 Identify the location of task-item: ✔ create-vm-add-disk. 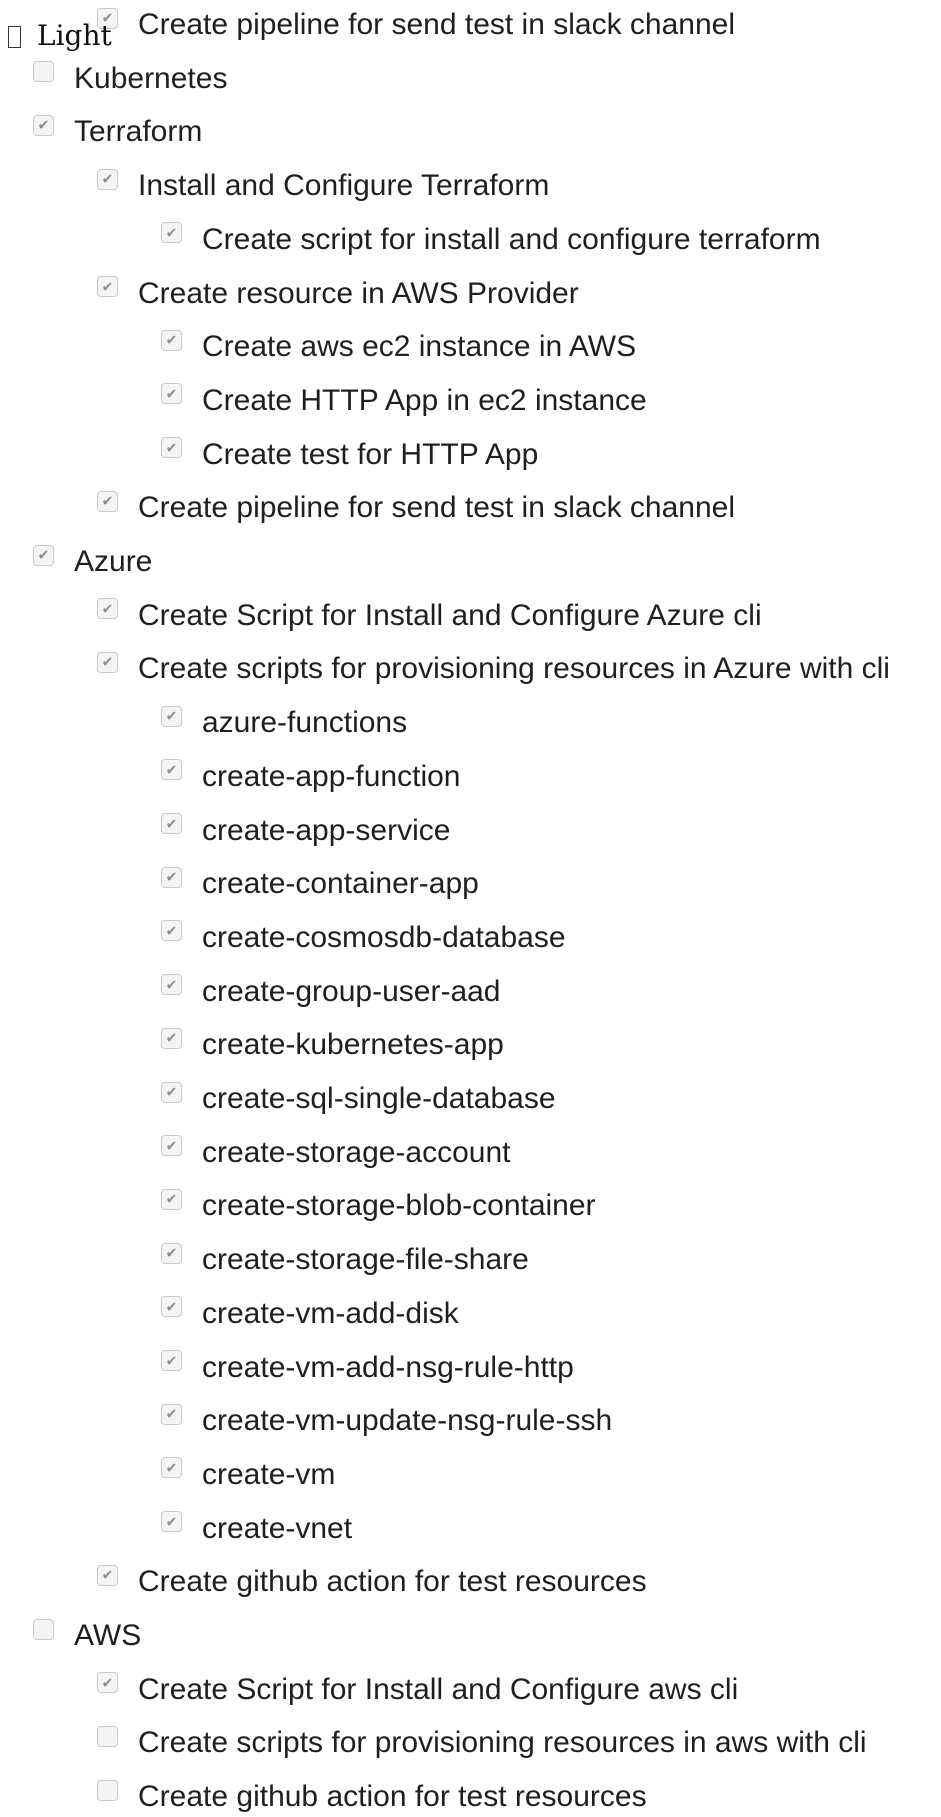
(310, 1314).